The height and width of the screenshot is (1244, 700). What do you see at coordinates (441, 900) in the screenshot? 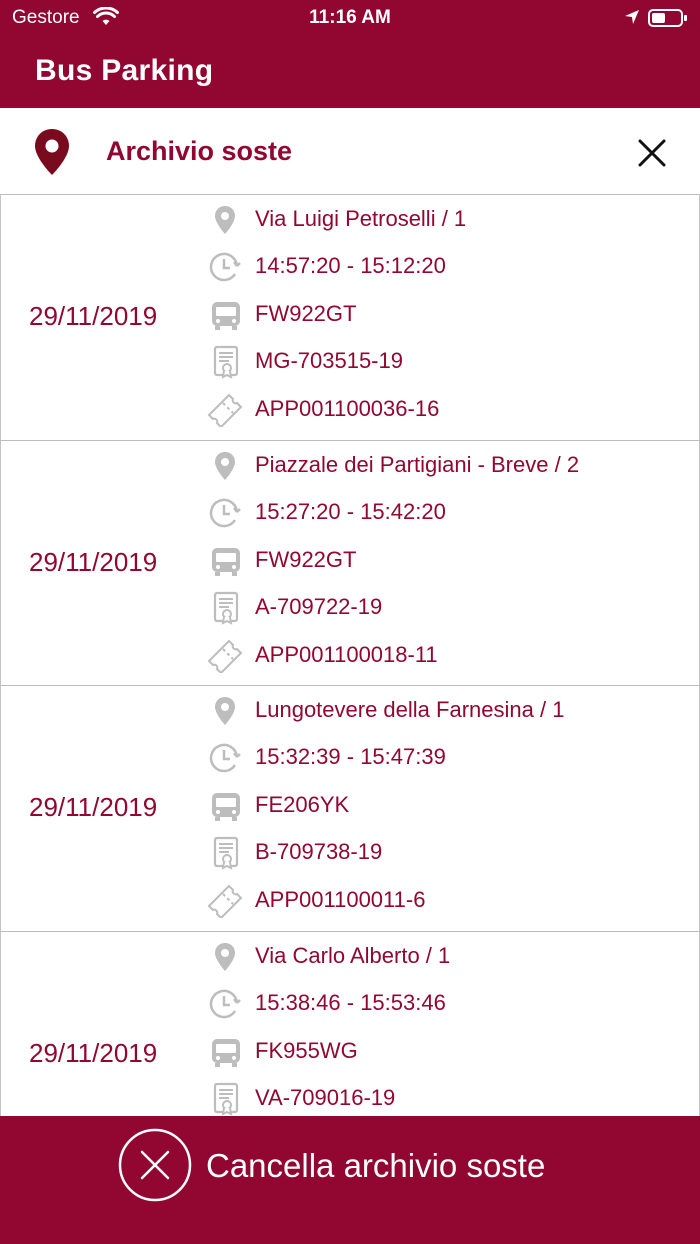
I see `record-ticket: APP001100011-6` at bounding box center [441, 900].